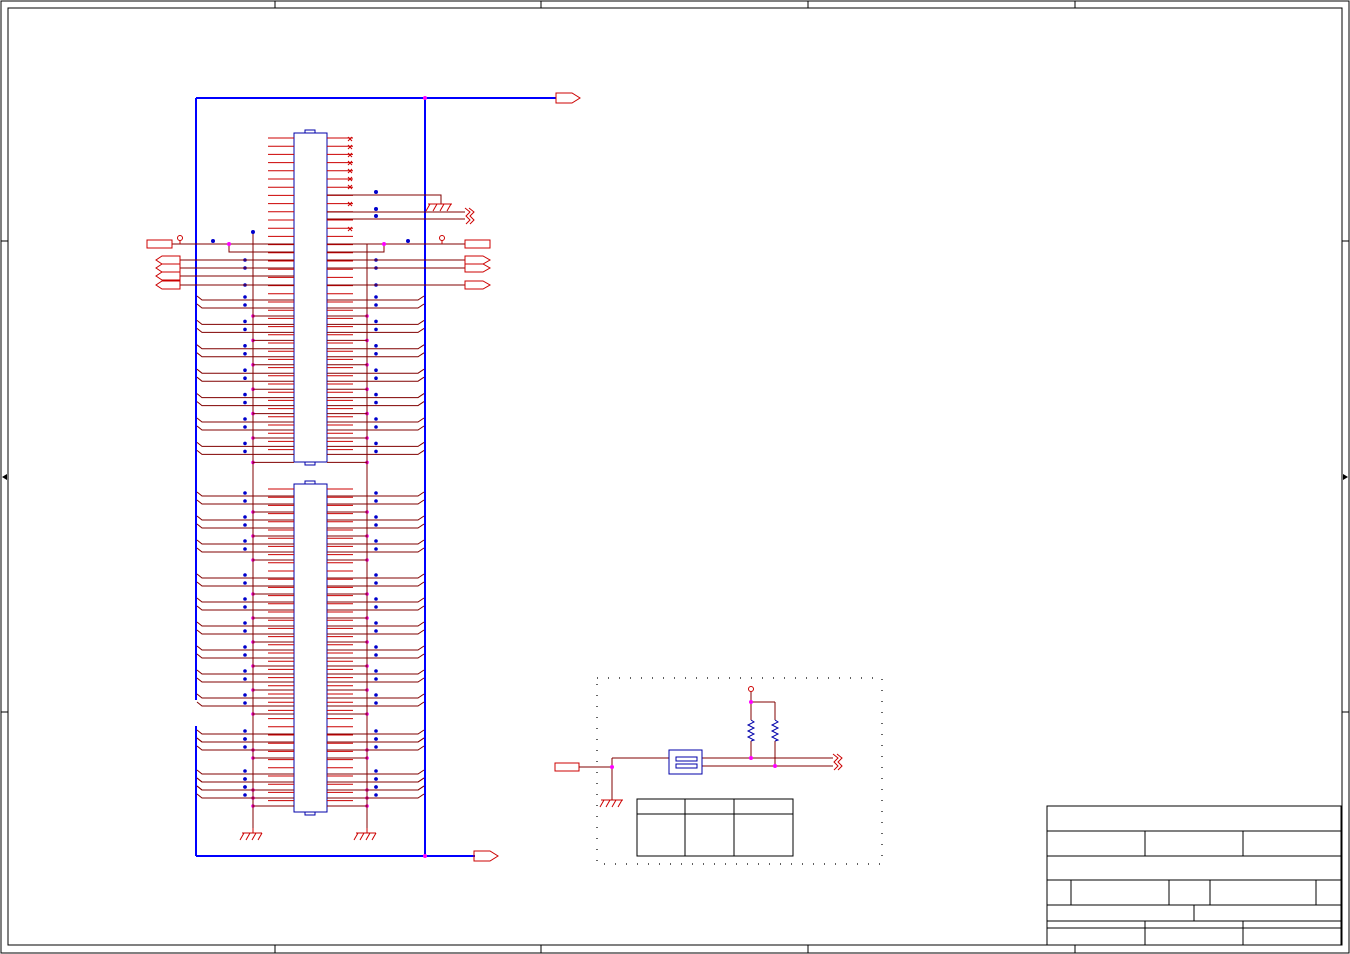  Describe the element at coordinates (308, 834) in the screenshot. I see `ground-symbols-bottom` at that location.